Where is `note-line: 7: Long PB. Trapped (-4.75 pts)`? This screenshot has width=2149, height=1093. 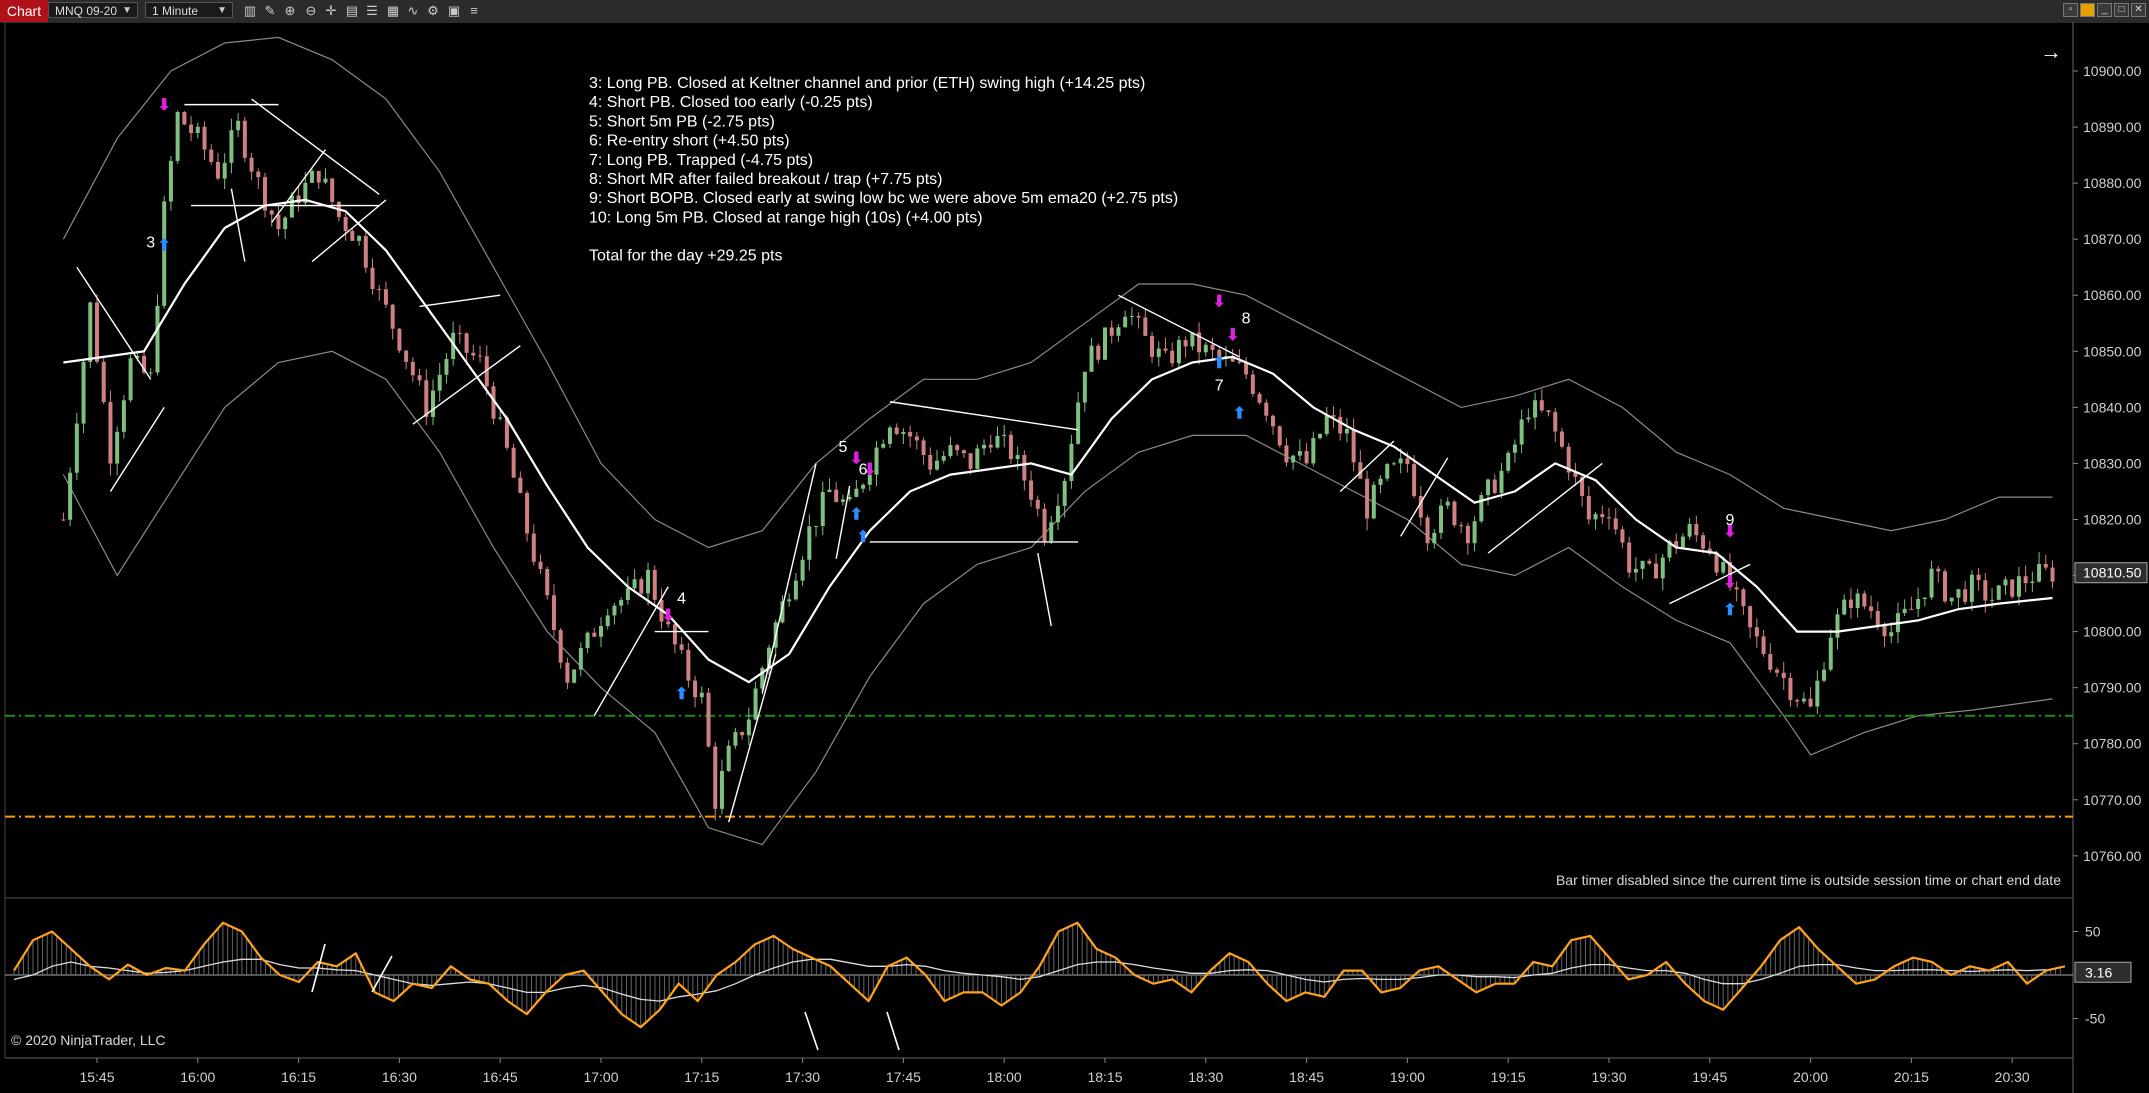
note-line: 7: Long PB. Trapped (-4.75 pts) is located at coordinates (701, 160).